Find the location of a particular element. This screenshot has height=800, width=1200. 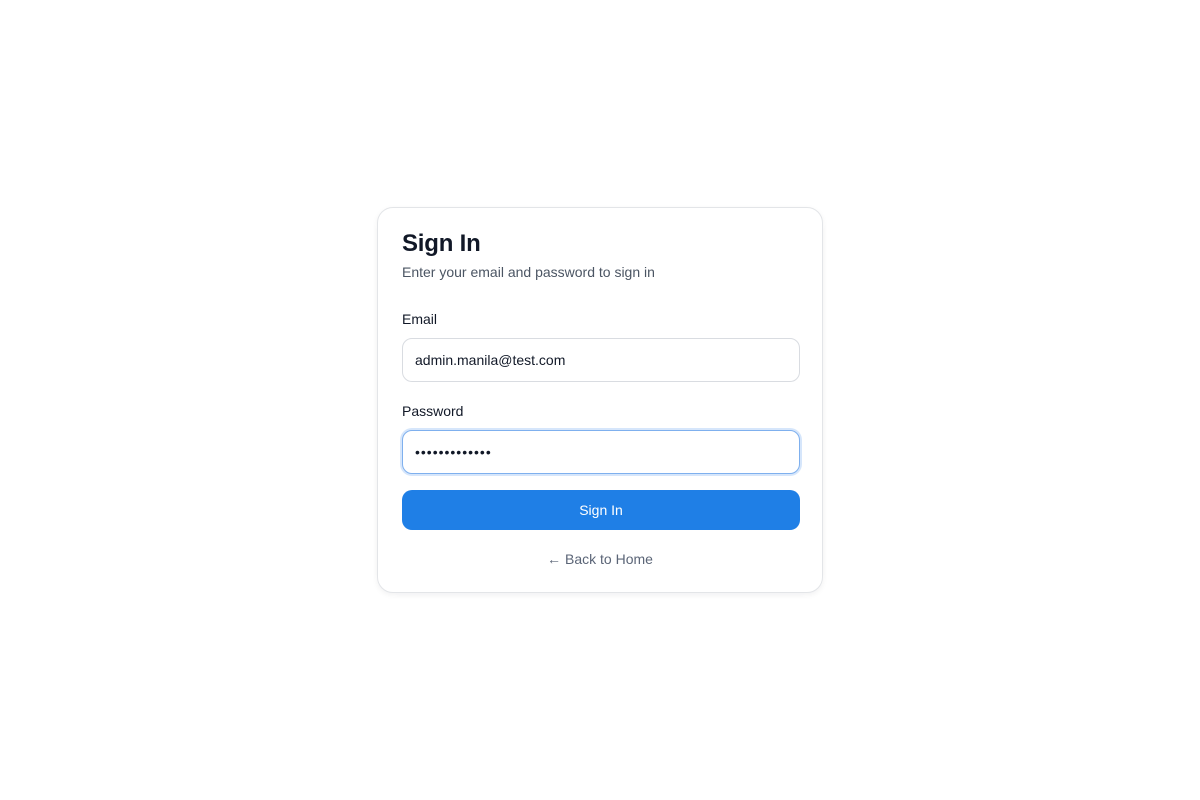

password-label: Password is located at coordinates (433, 411).